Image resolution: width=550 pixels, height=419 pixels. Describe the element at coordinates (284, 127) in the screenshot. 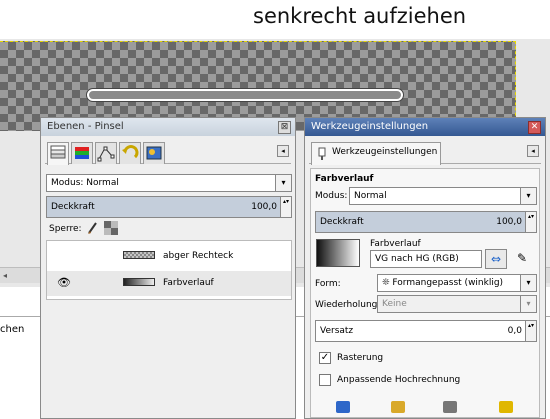

I see `close-icon: ⊠` at that location.